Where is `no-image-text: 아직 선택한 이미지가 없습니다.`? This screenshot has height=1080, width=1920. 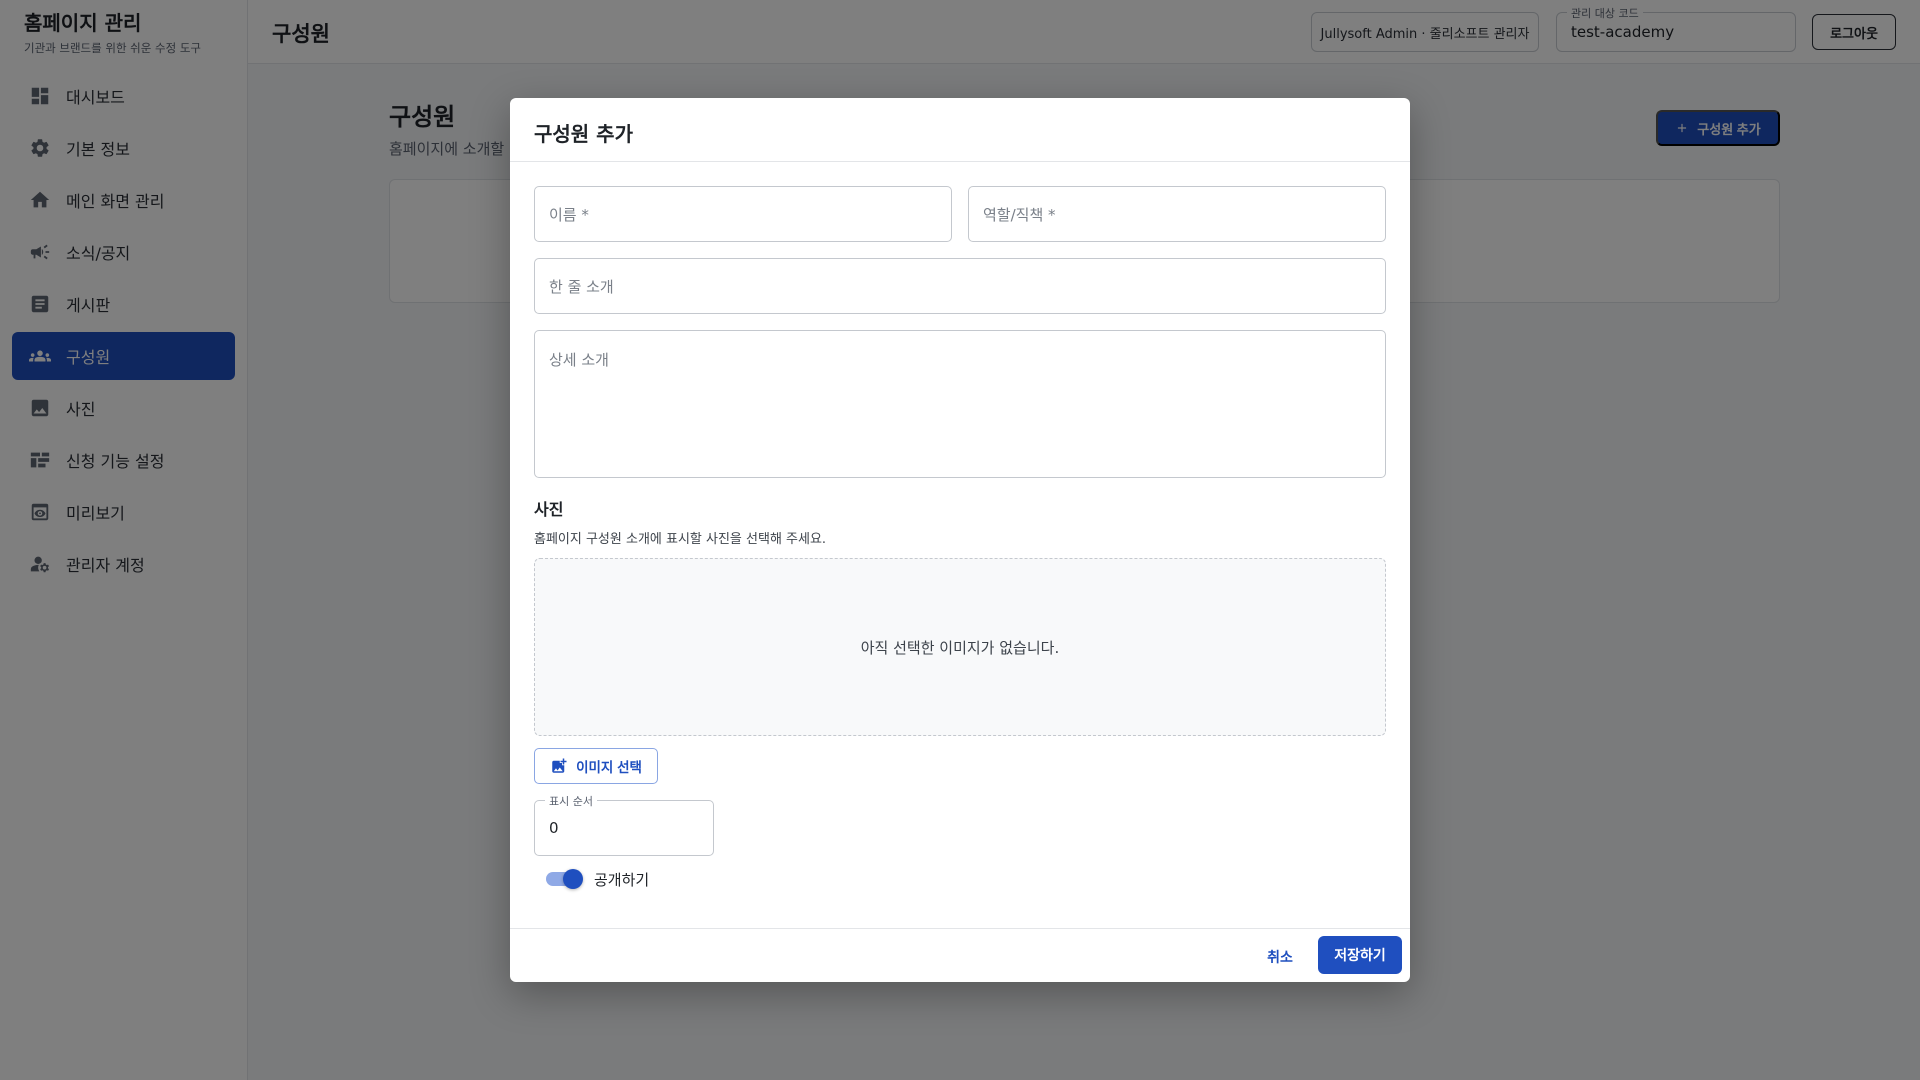
no-image-text: 아직 선택한 이미지가 없습니다. is located at coordinates (960, 647).